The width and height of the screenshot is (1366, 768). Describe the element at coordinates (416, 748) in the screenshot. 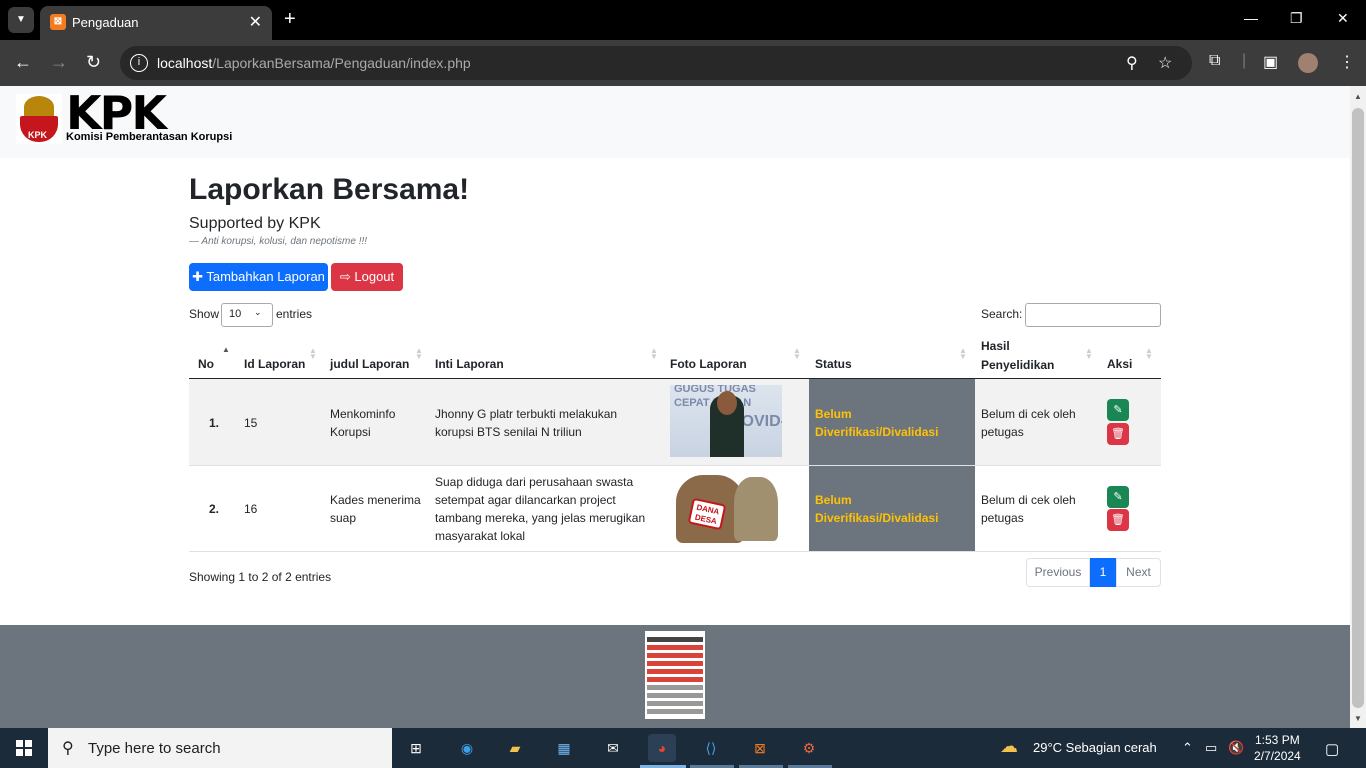

I see `task-view-icon: ⊞` at that location.